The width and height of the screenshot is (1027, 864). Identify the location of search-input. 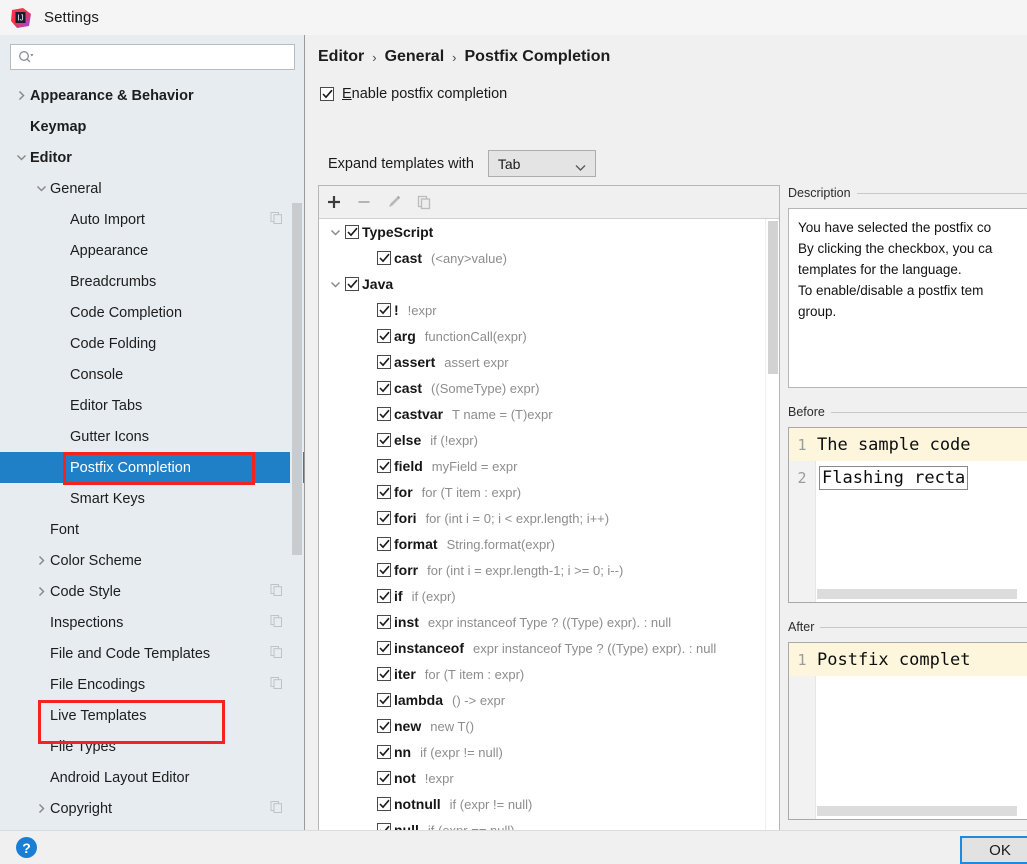
(164, 57).